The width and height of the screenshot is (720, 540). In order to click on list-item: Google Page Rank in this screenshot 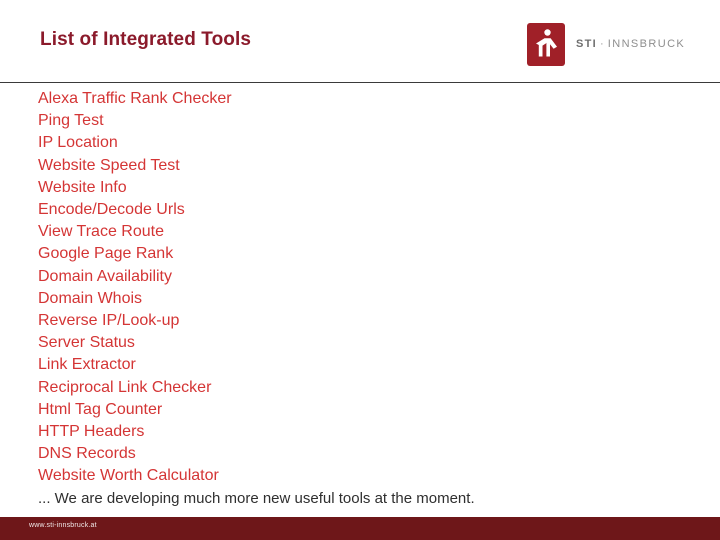, I will do `click(106, 254)`.